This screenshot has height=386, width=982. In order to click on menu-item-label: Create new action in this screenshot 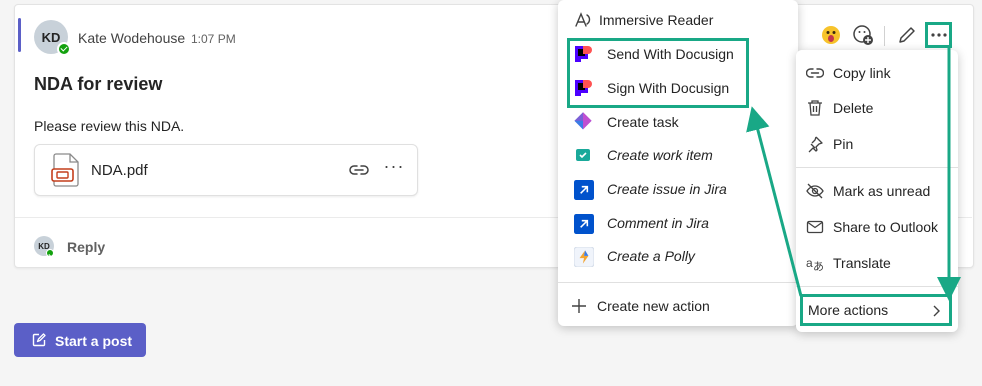, I will do `click(653, 306)`.